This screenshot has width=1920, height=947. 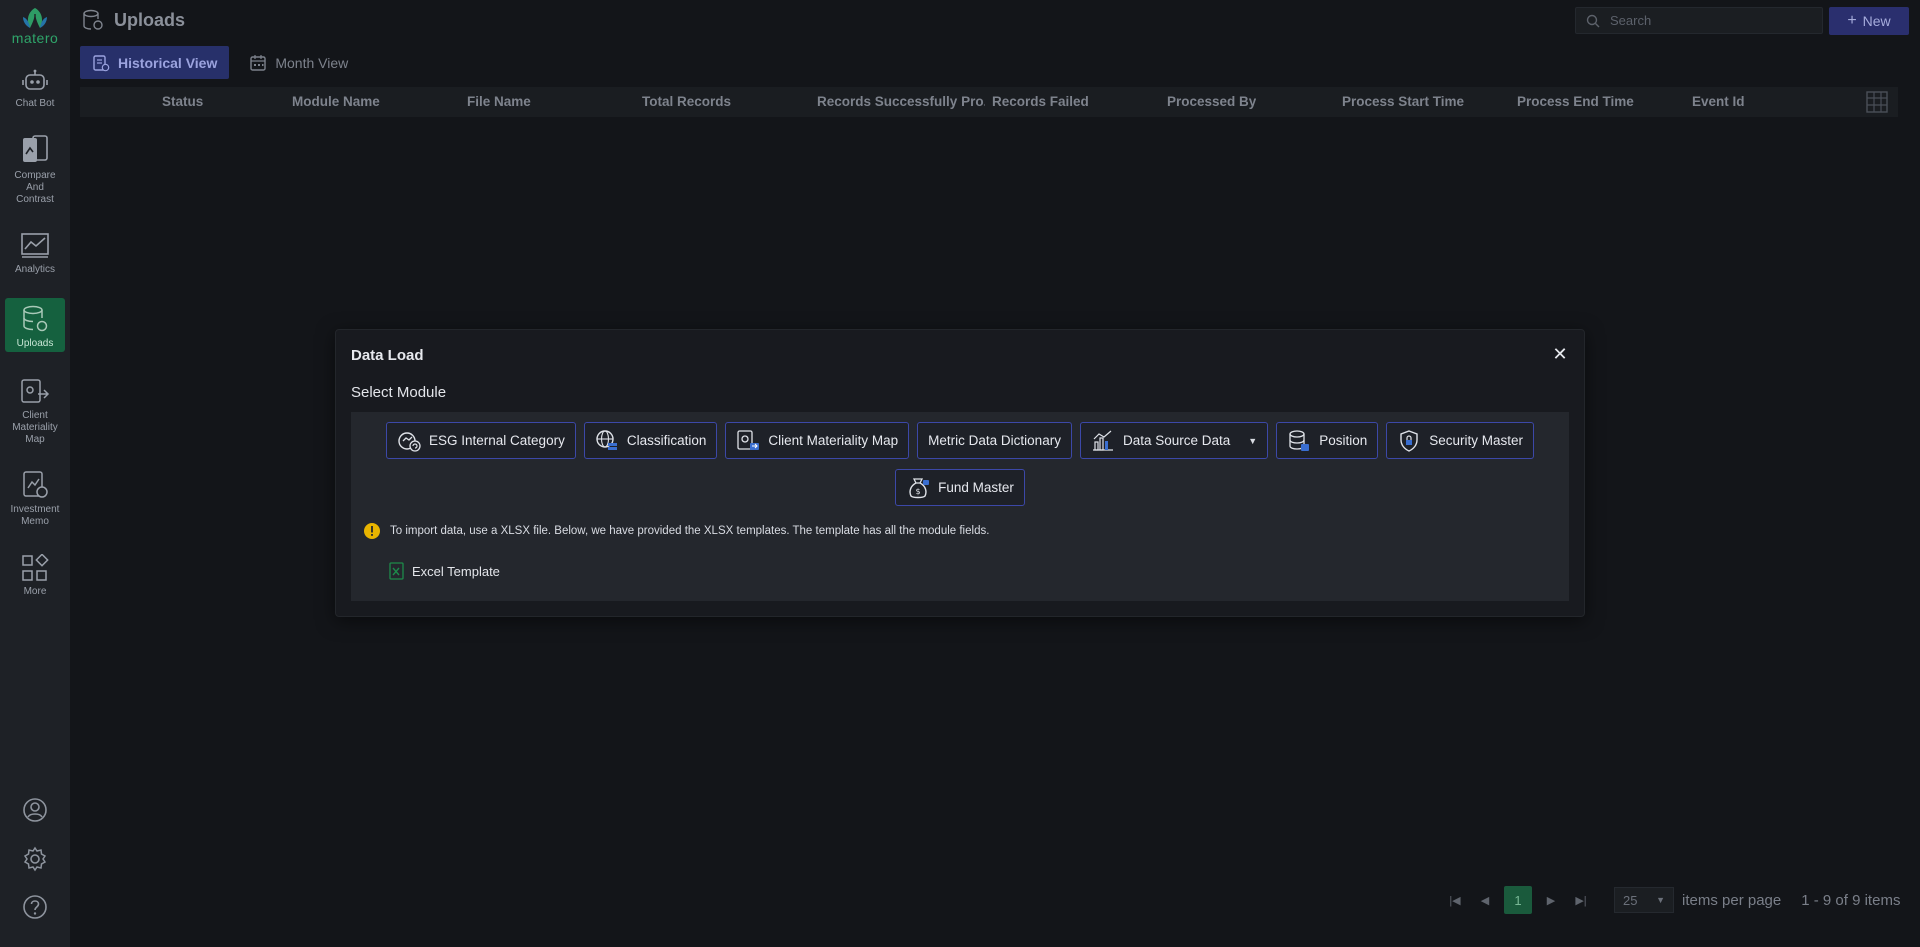 I want to click on column-header-records-failed: Records Failed, so click(x=1040, y=102).